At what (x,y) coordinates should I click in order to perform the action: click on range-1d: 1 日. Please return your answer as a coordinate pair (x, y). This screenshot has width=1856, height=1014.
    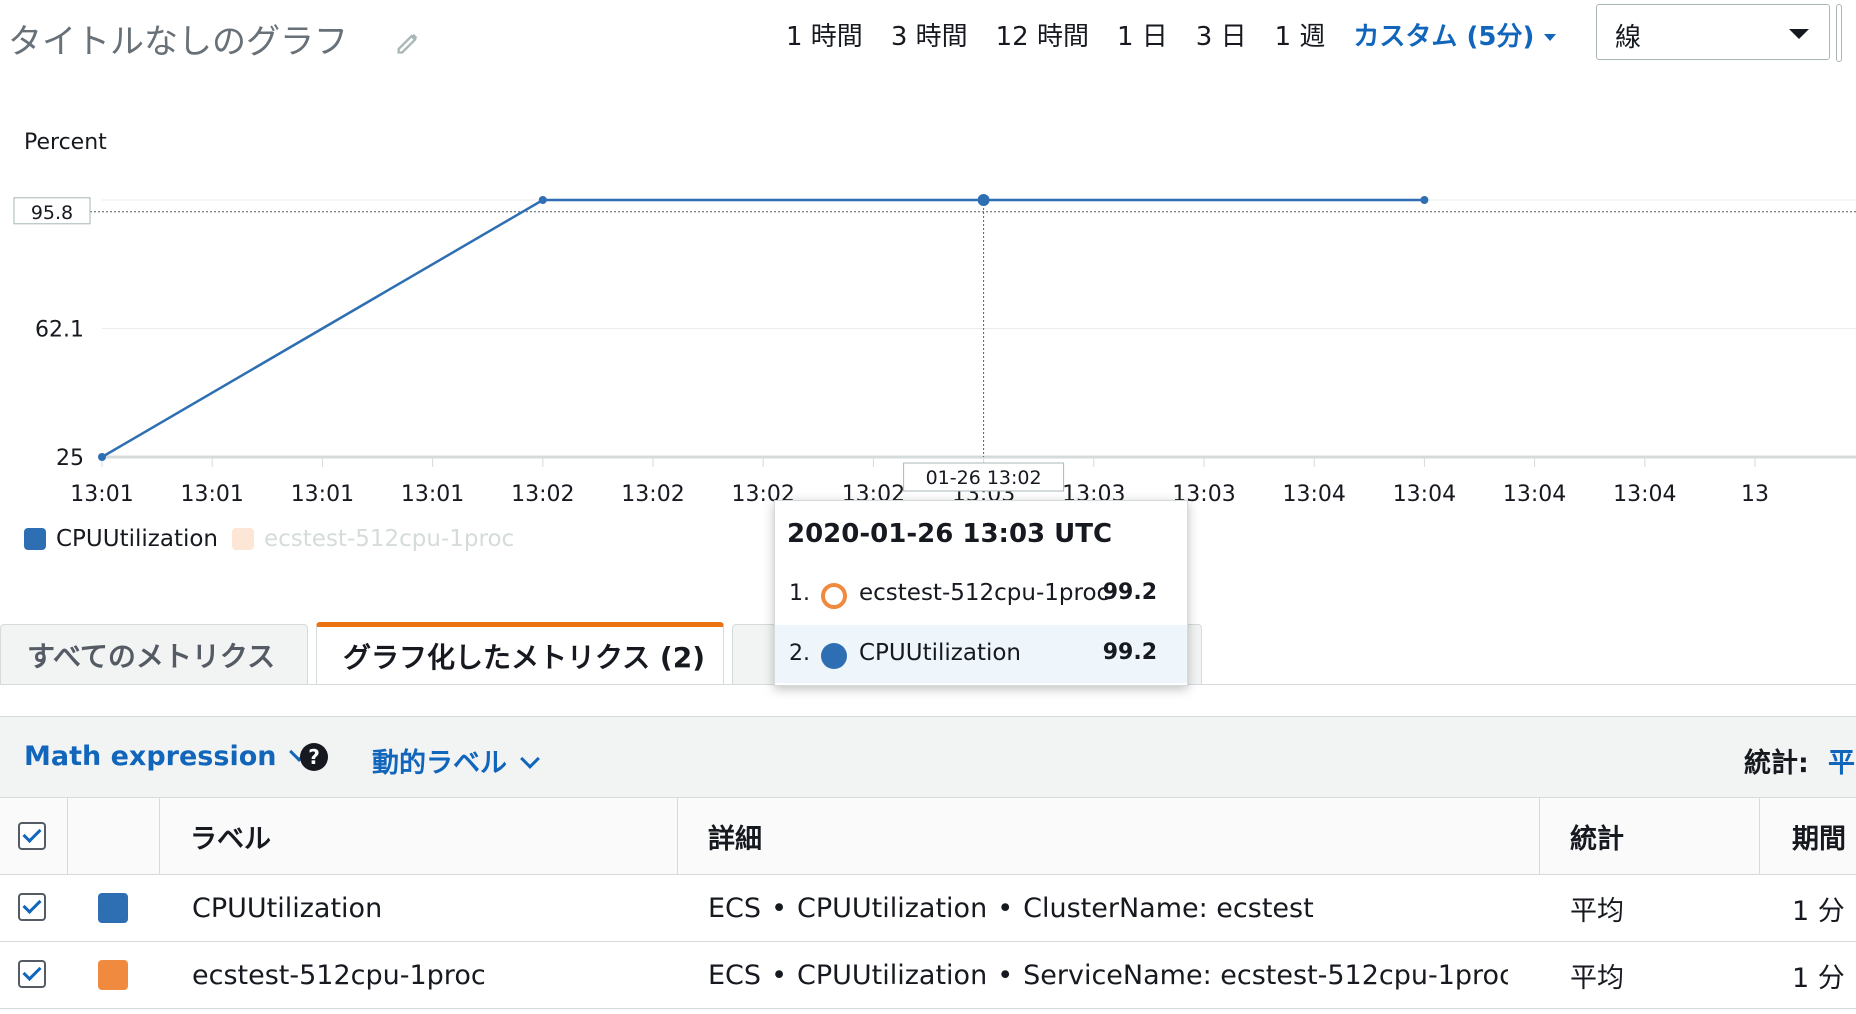
    Looking at the image, I should click on (1142, 34).